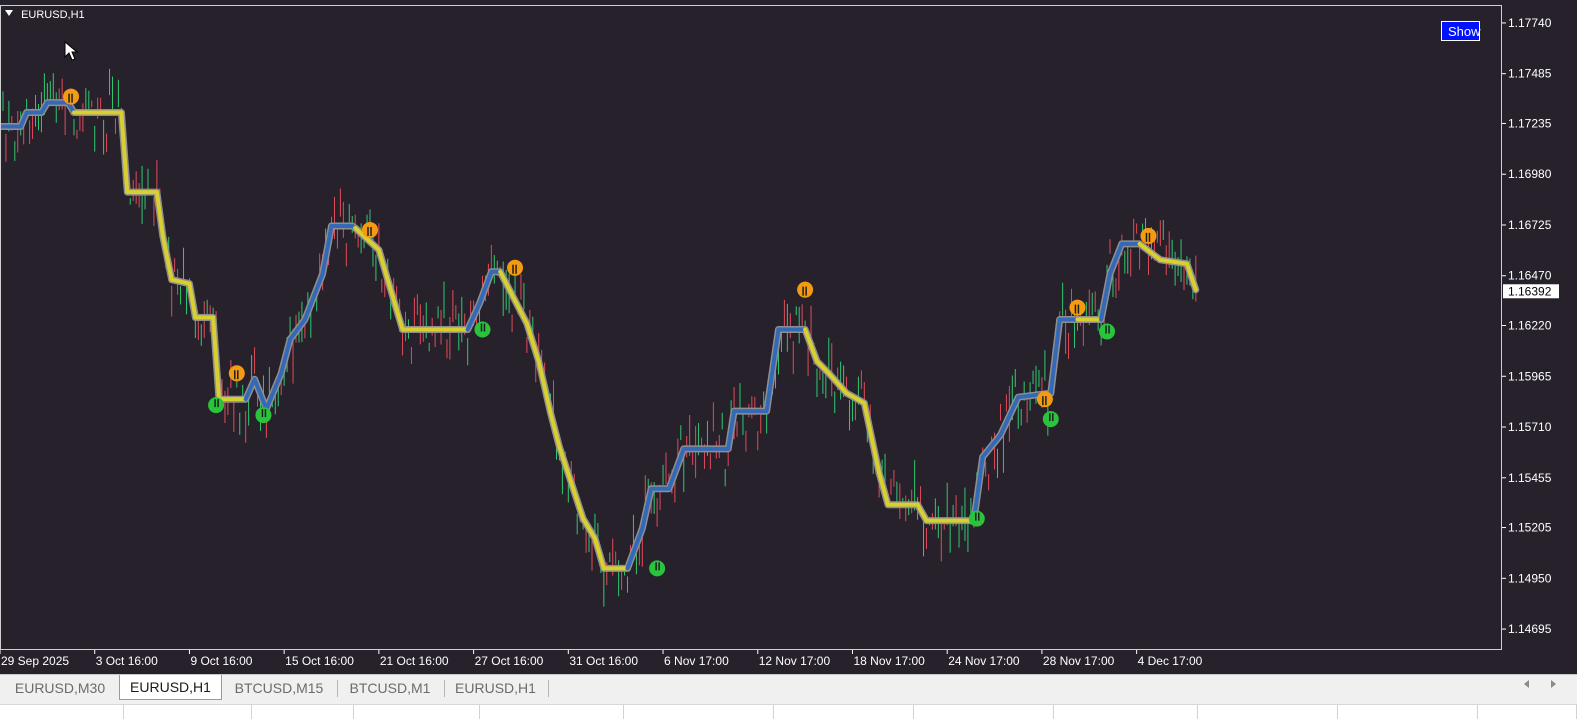 Image resolution: width=1577 pixels, height=719 pixels. Describe the element at coordinates (1530, 478) in the screenshot. I see `price-tick-label: 1.15455` at that location.